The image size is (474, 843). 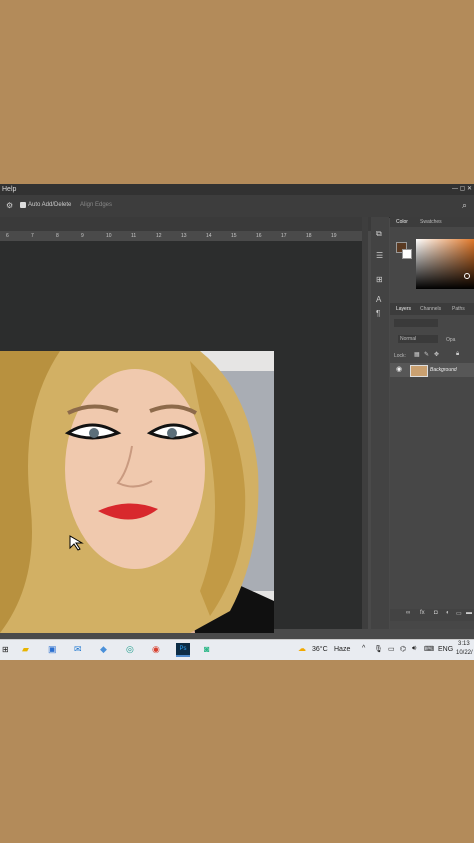 What do you see at coordinates (52, 649) in the screenshot?
I see `store-icon: ▣` at bounding box center [52, 649].